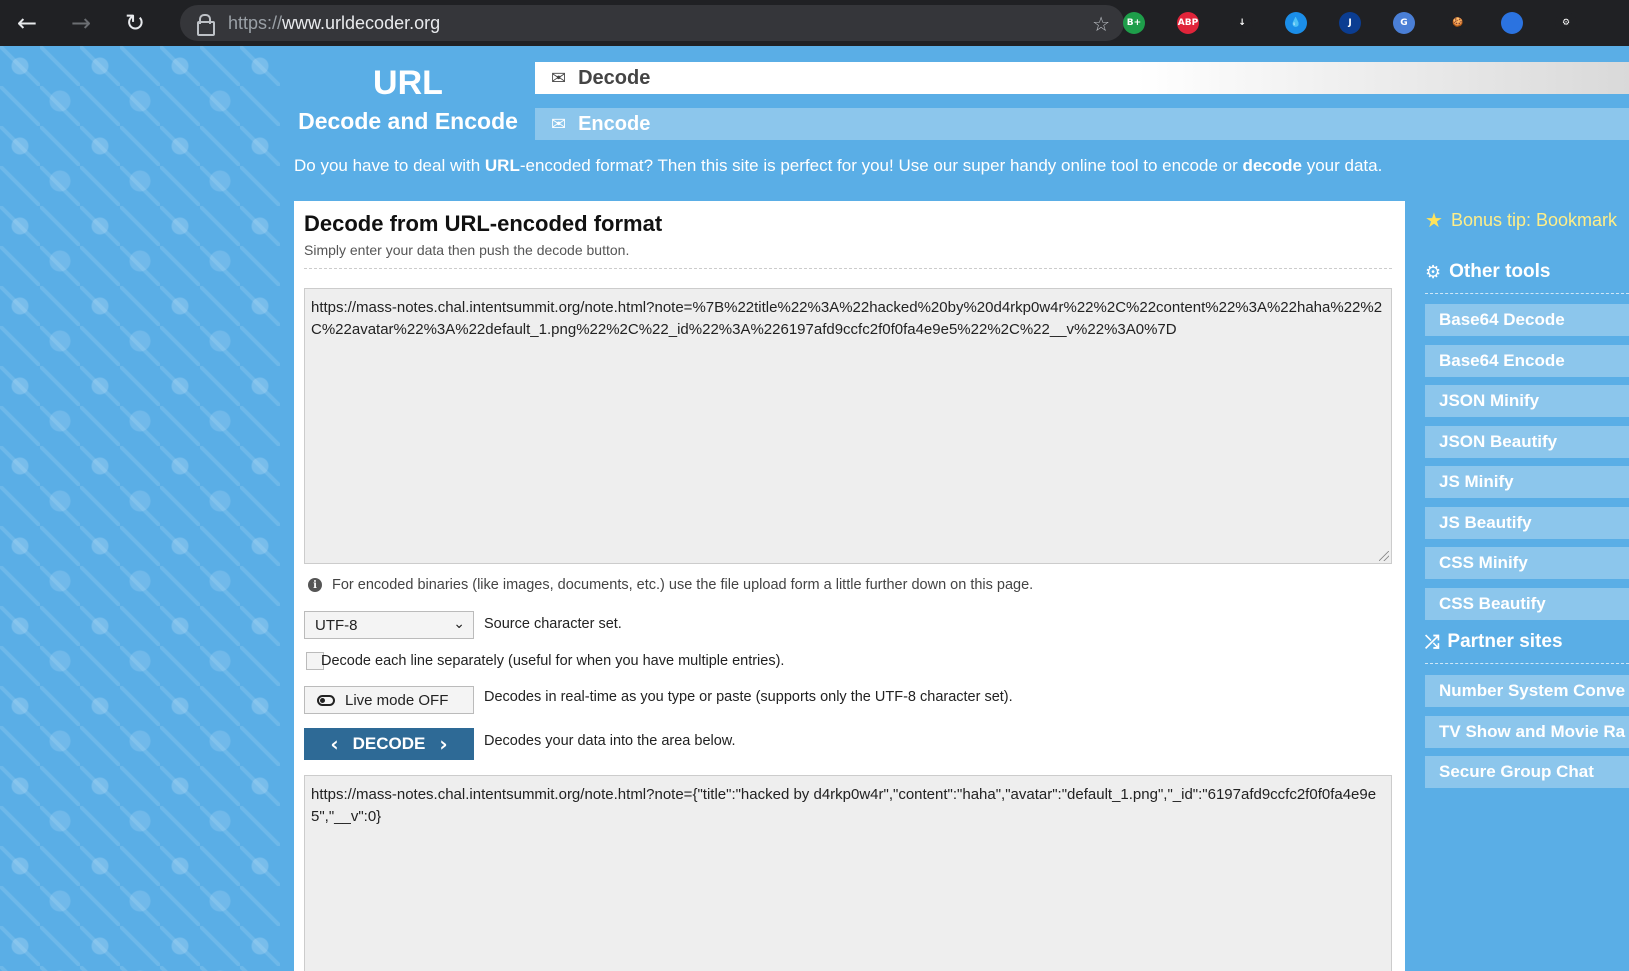 This screenshot has height=971, width=1629. Describe the element at coordinates (1350, 23) in the screenshot. I see `j-extension-icon: J` at that location.